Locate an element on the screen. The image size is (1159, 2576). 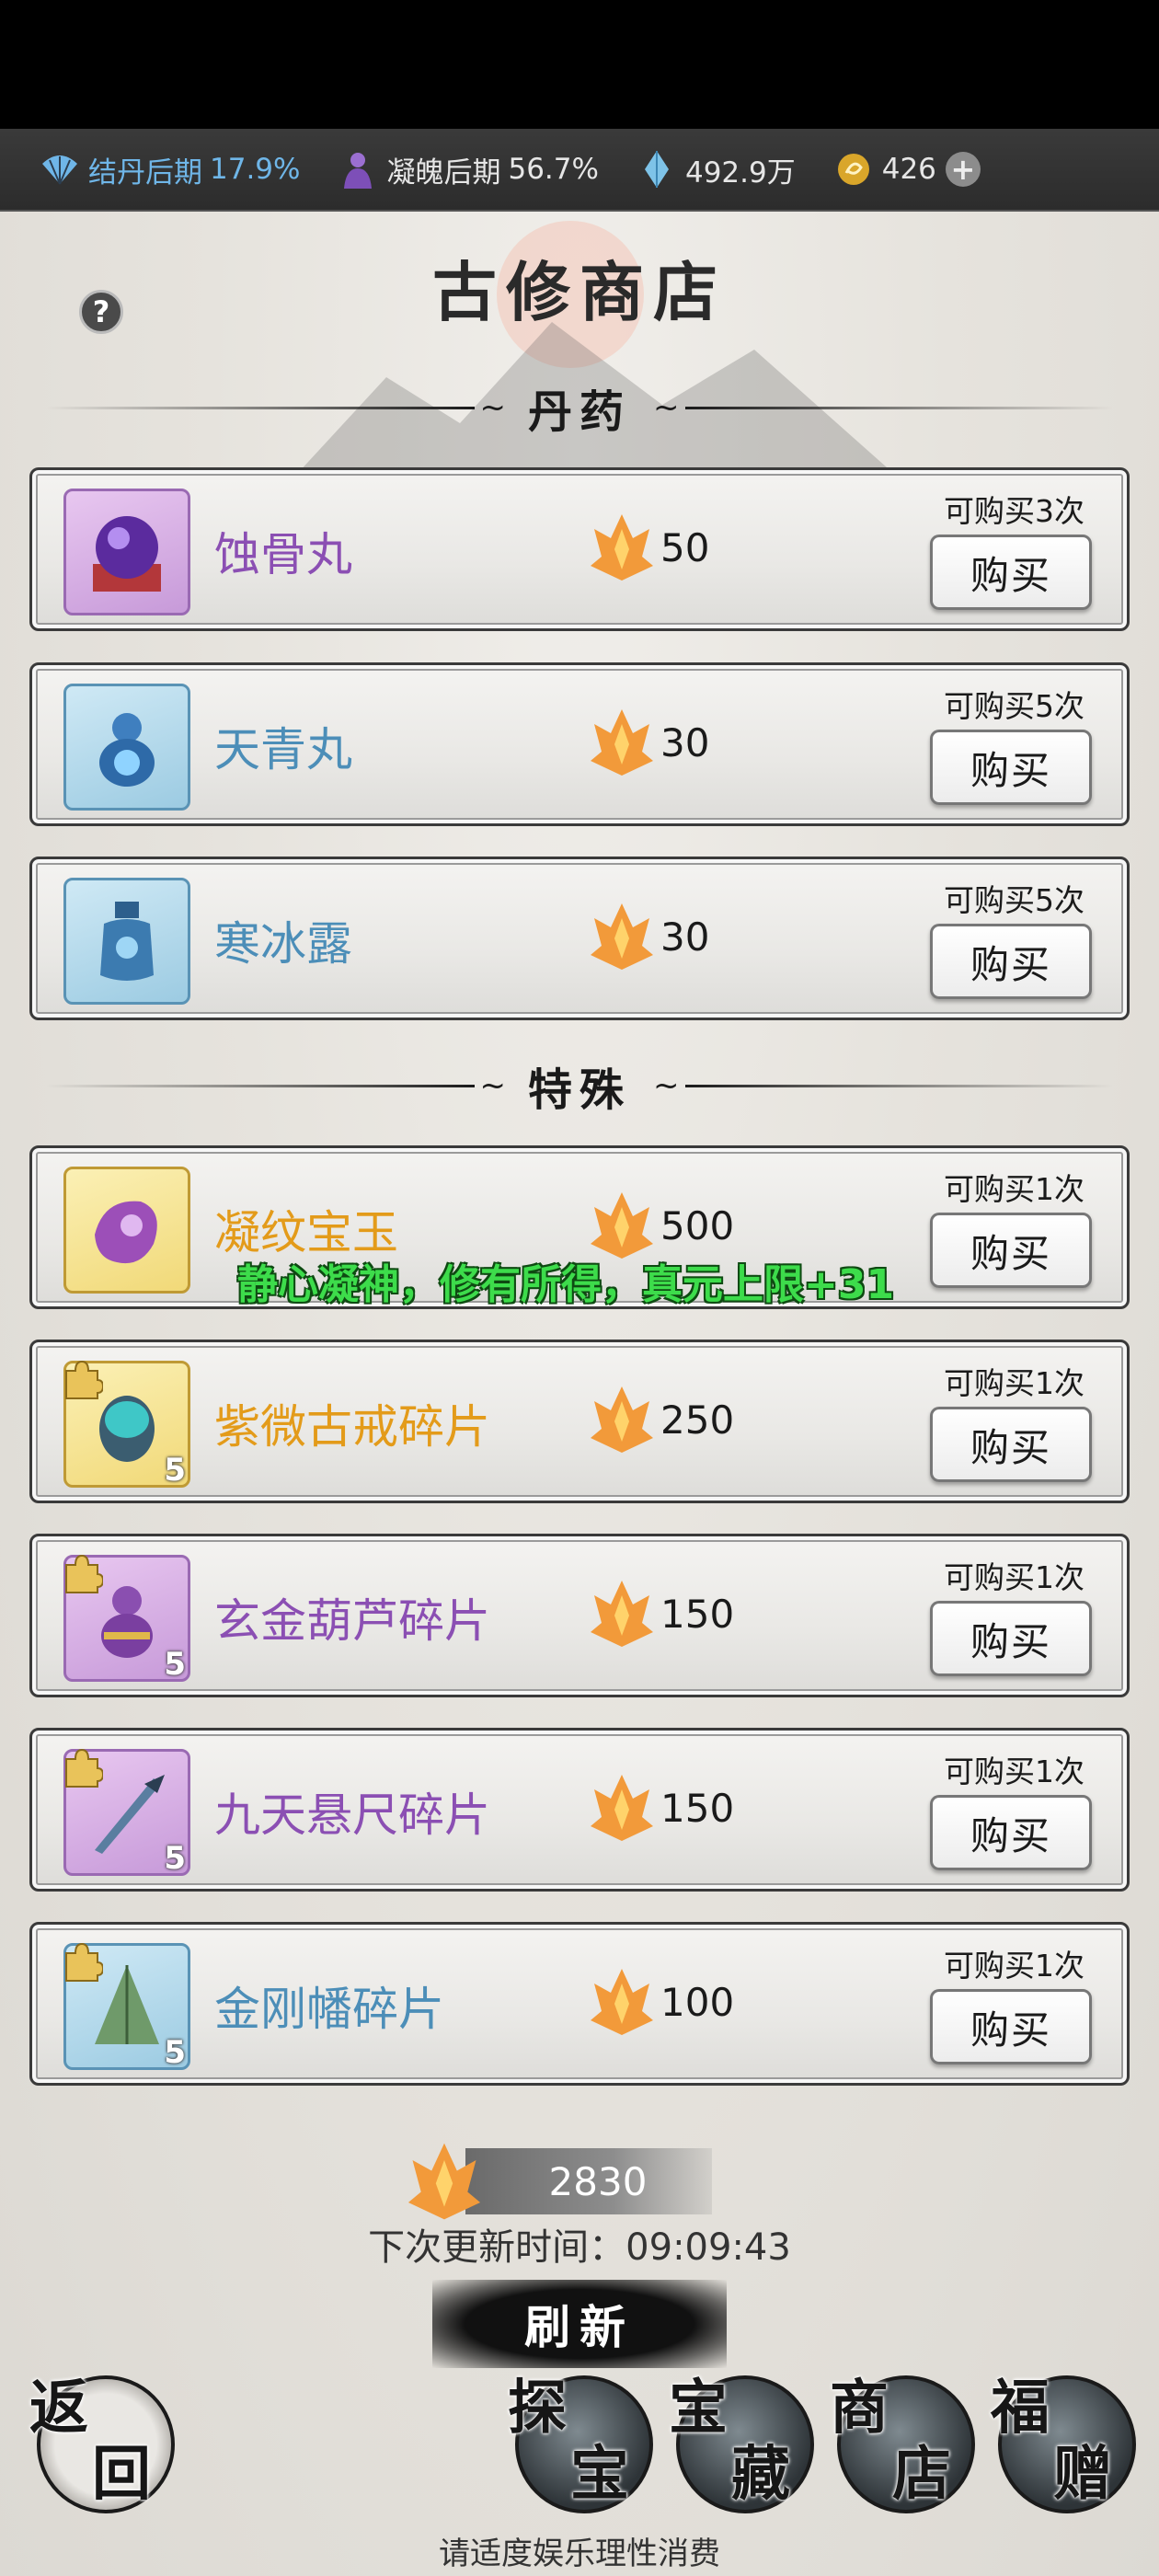
item-price-value: 250 is located at coordinates (697, 1420).